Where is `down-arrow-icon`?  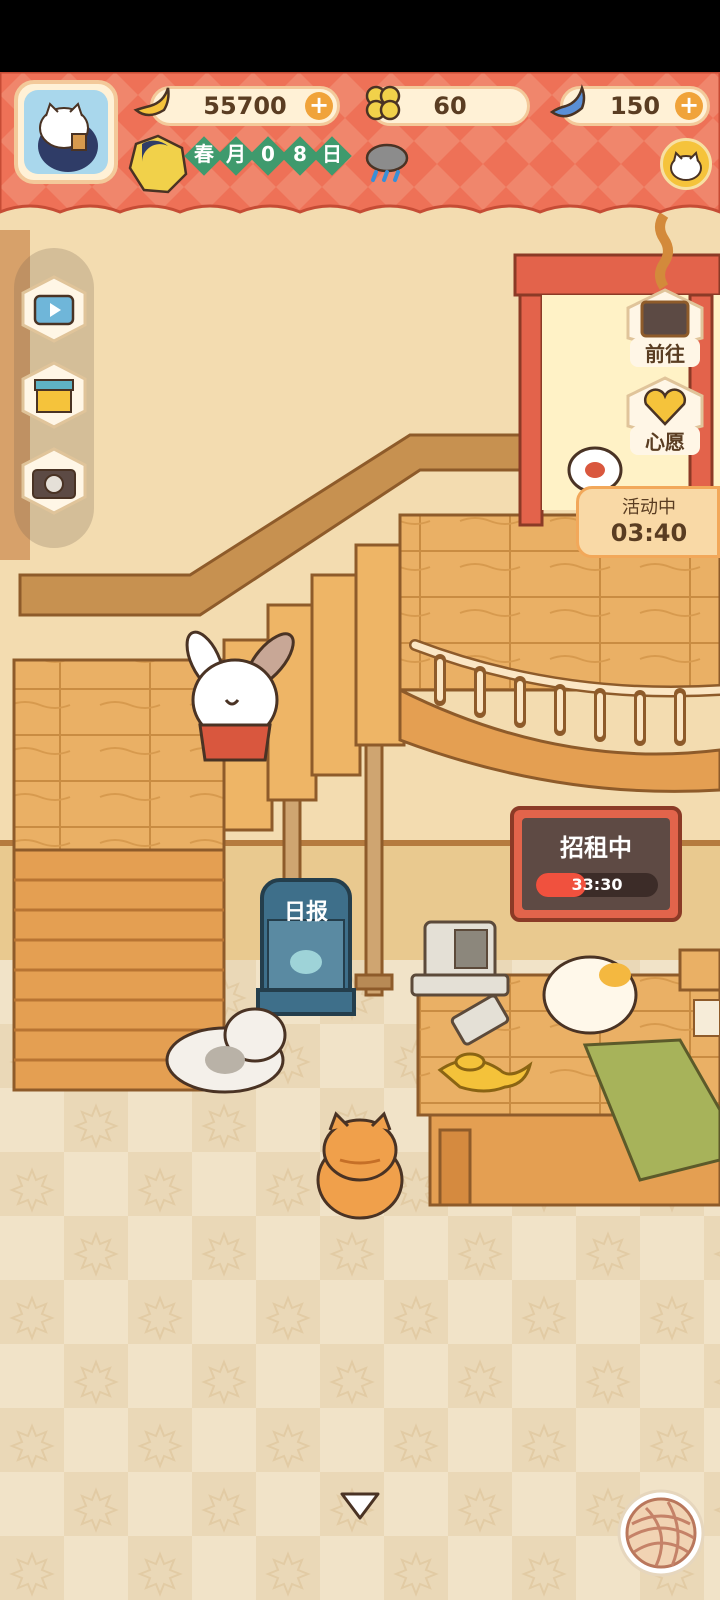
down-arrow-icon is located at coordinates (360, 1506).